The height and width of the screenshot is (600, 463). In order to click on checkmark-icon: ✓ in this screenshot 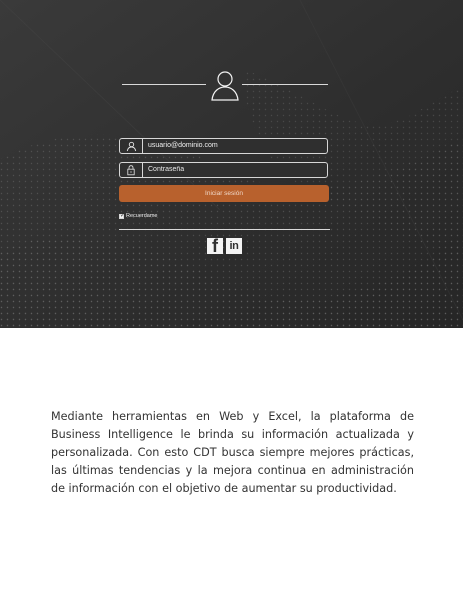, I will do `click(123, 215)`.